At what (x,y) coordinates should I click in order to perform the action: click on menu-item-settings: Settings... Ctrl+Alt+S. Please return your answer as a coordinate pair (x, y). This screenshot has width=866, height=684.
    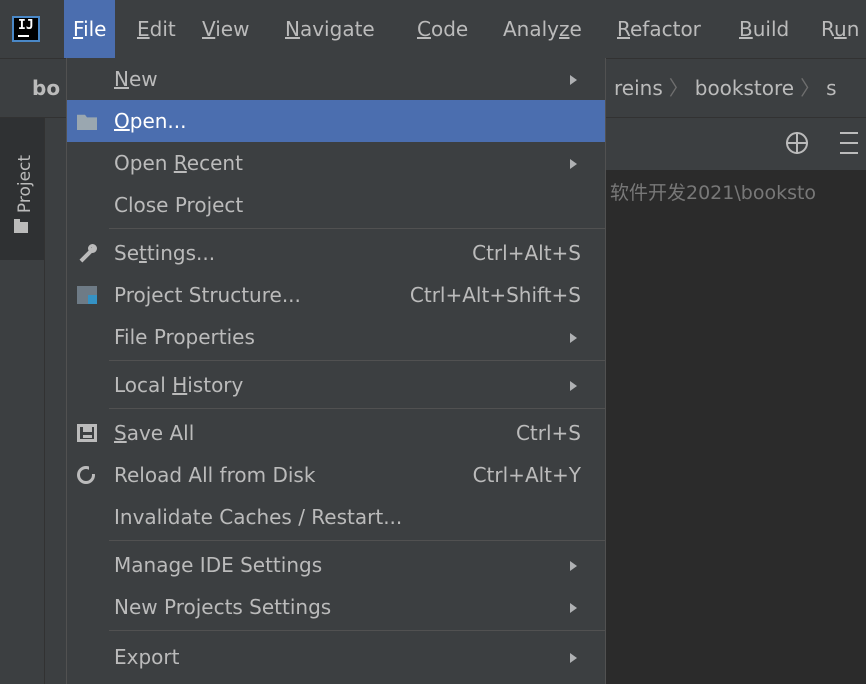
    Looking at the image, I should click on (336, 253).